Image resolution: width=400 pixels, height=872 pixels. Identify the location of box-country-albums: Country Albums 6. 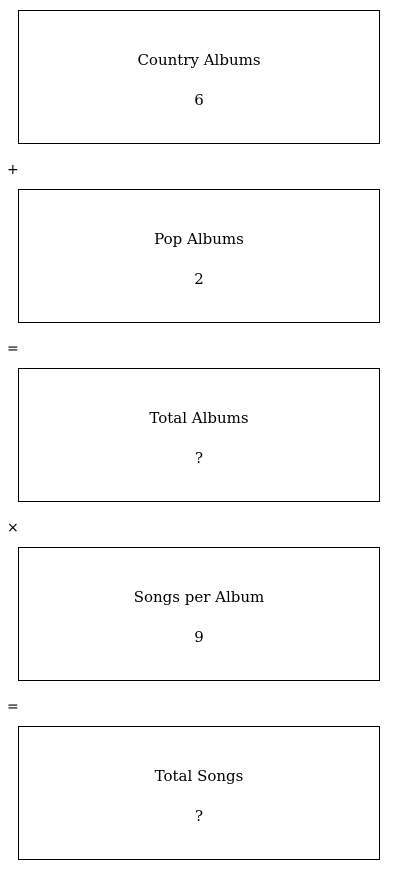
(199, 77).